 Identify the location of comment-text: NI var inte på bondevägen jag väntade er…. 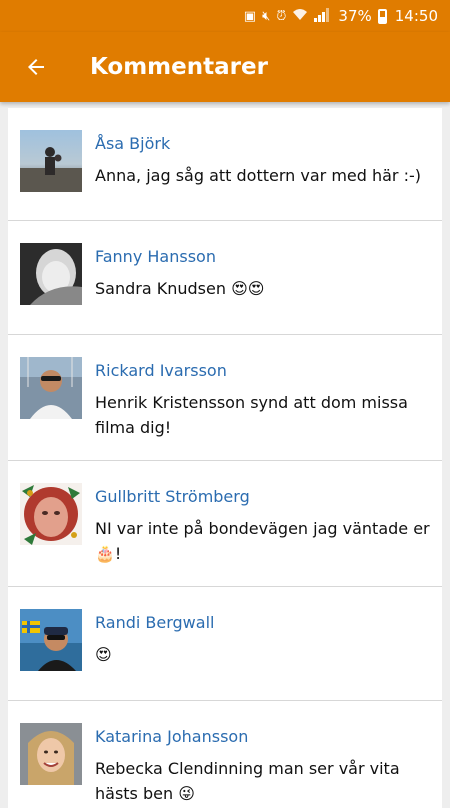
(262, 541).